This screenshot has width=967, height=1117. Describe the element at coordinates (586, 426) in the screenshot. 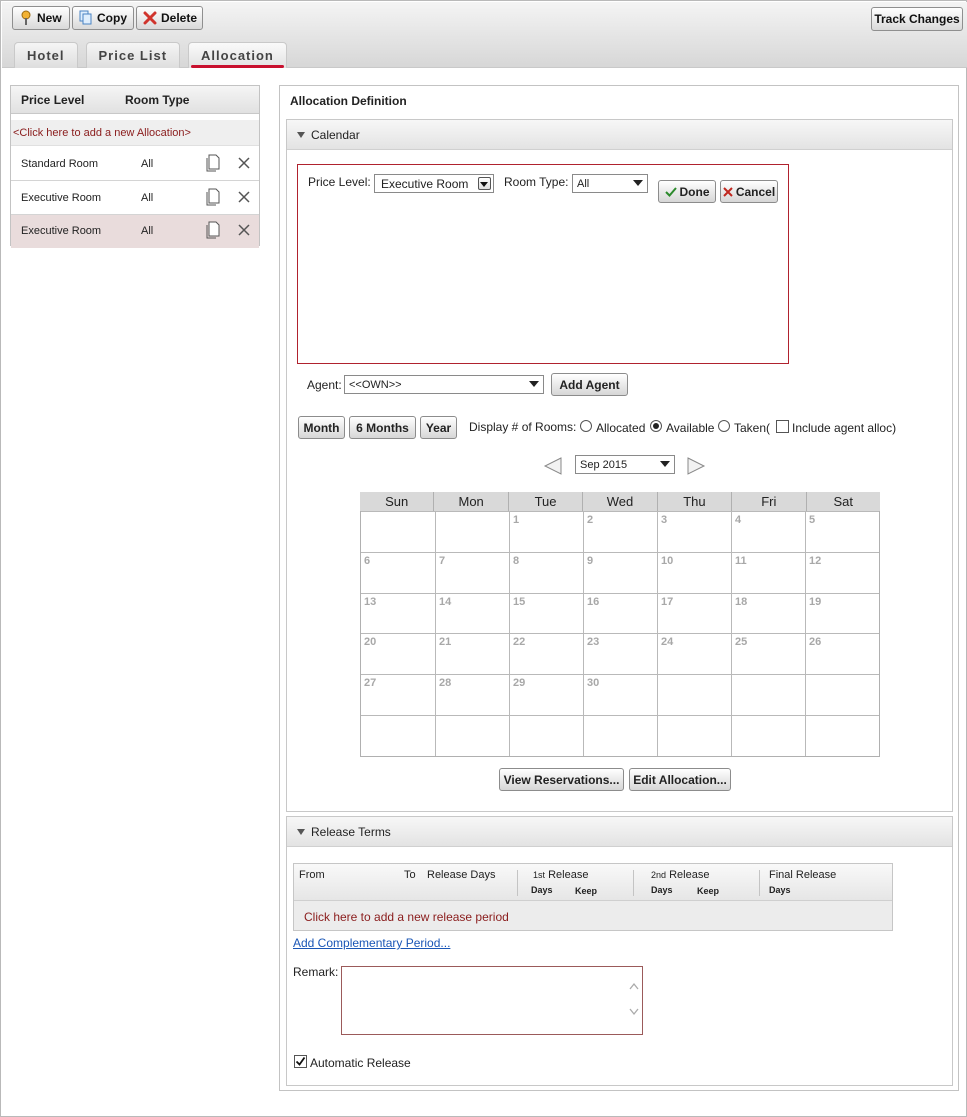

I see `radio-allocated` at that location.